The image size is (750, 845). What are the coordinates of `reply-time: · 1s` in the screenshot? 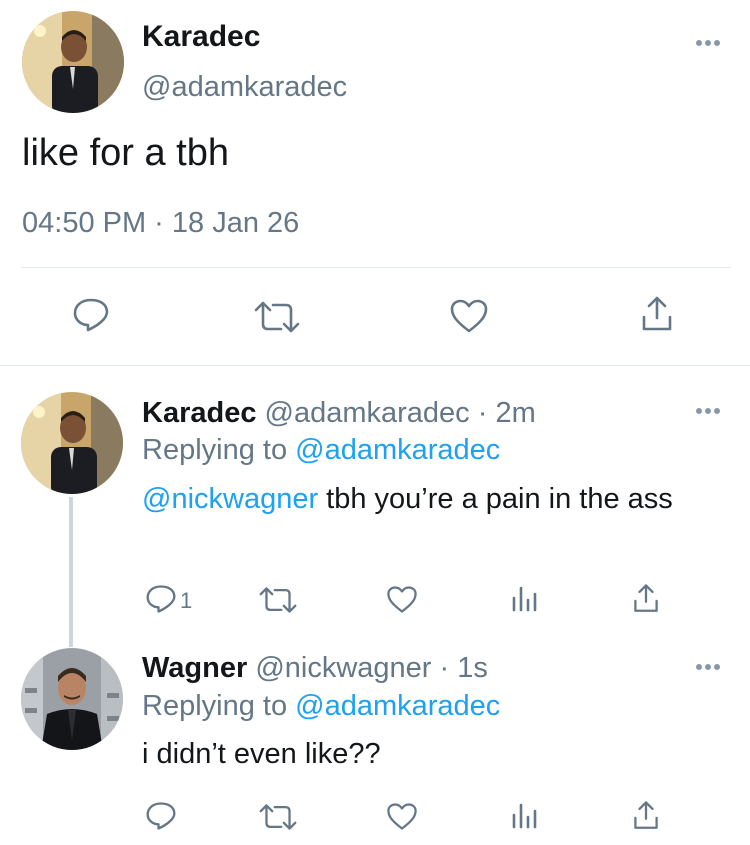 It's located at (463, 668).